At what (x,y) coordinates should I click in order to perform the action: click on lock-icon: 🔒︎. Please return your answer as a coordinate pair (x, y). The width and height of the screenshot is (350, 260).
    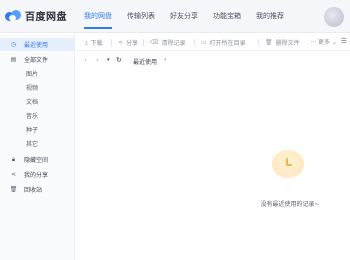
    Looking at the image, I should click on (13, 159).